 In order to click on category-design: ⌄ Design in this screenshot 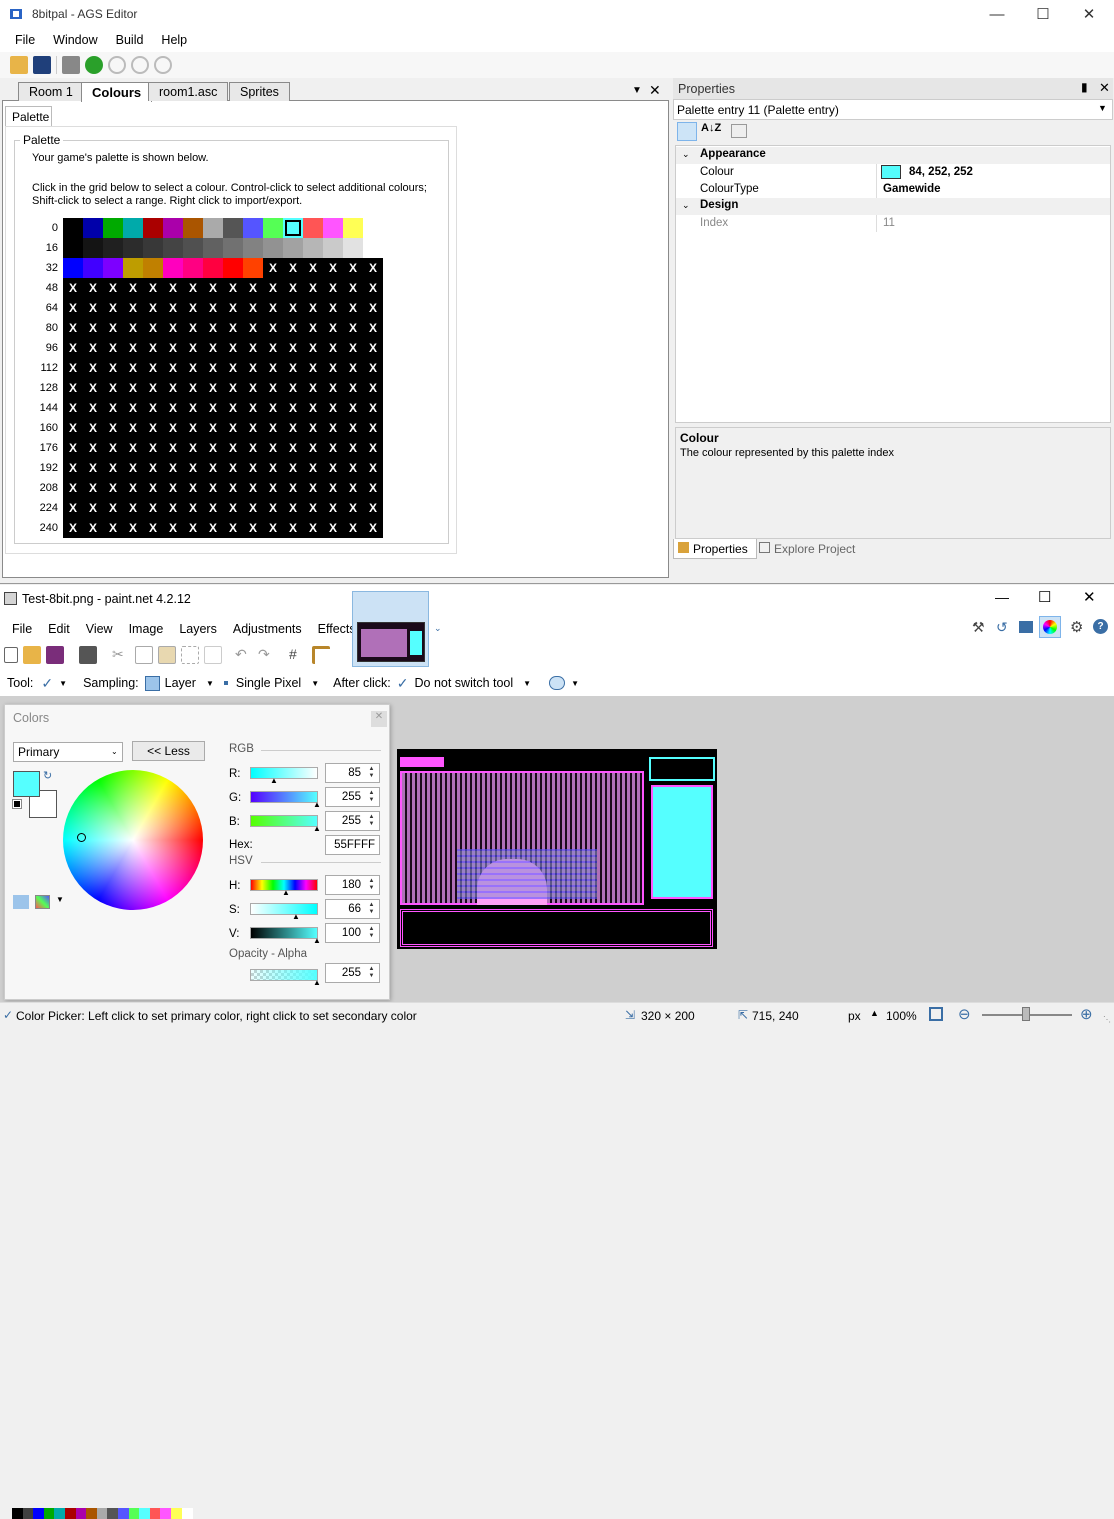, I will do `click(893, 206)`.